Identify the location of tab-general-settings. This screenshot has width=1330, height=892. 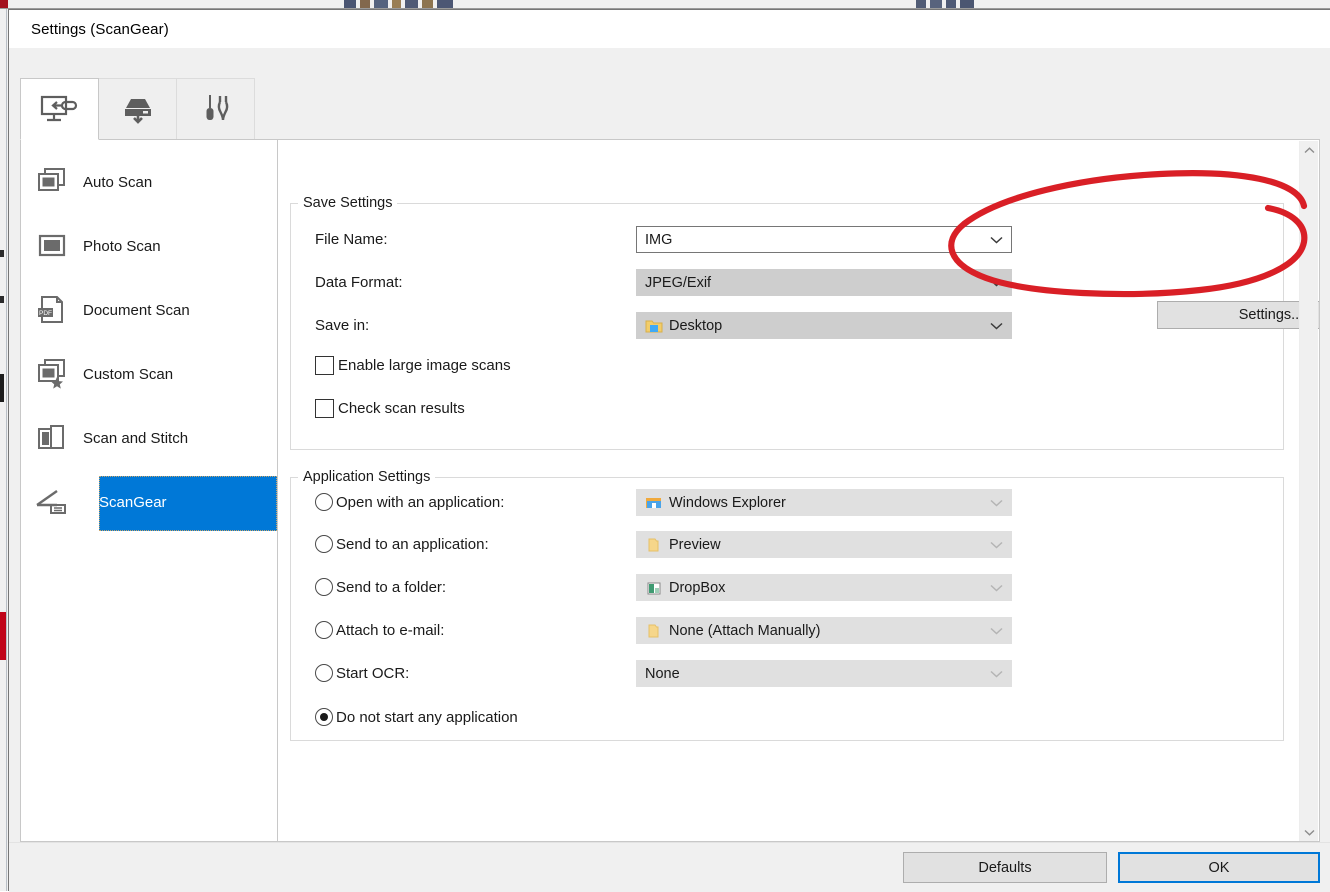
(215, 109).